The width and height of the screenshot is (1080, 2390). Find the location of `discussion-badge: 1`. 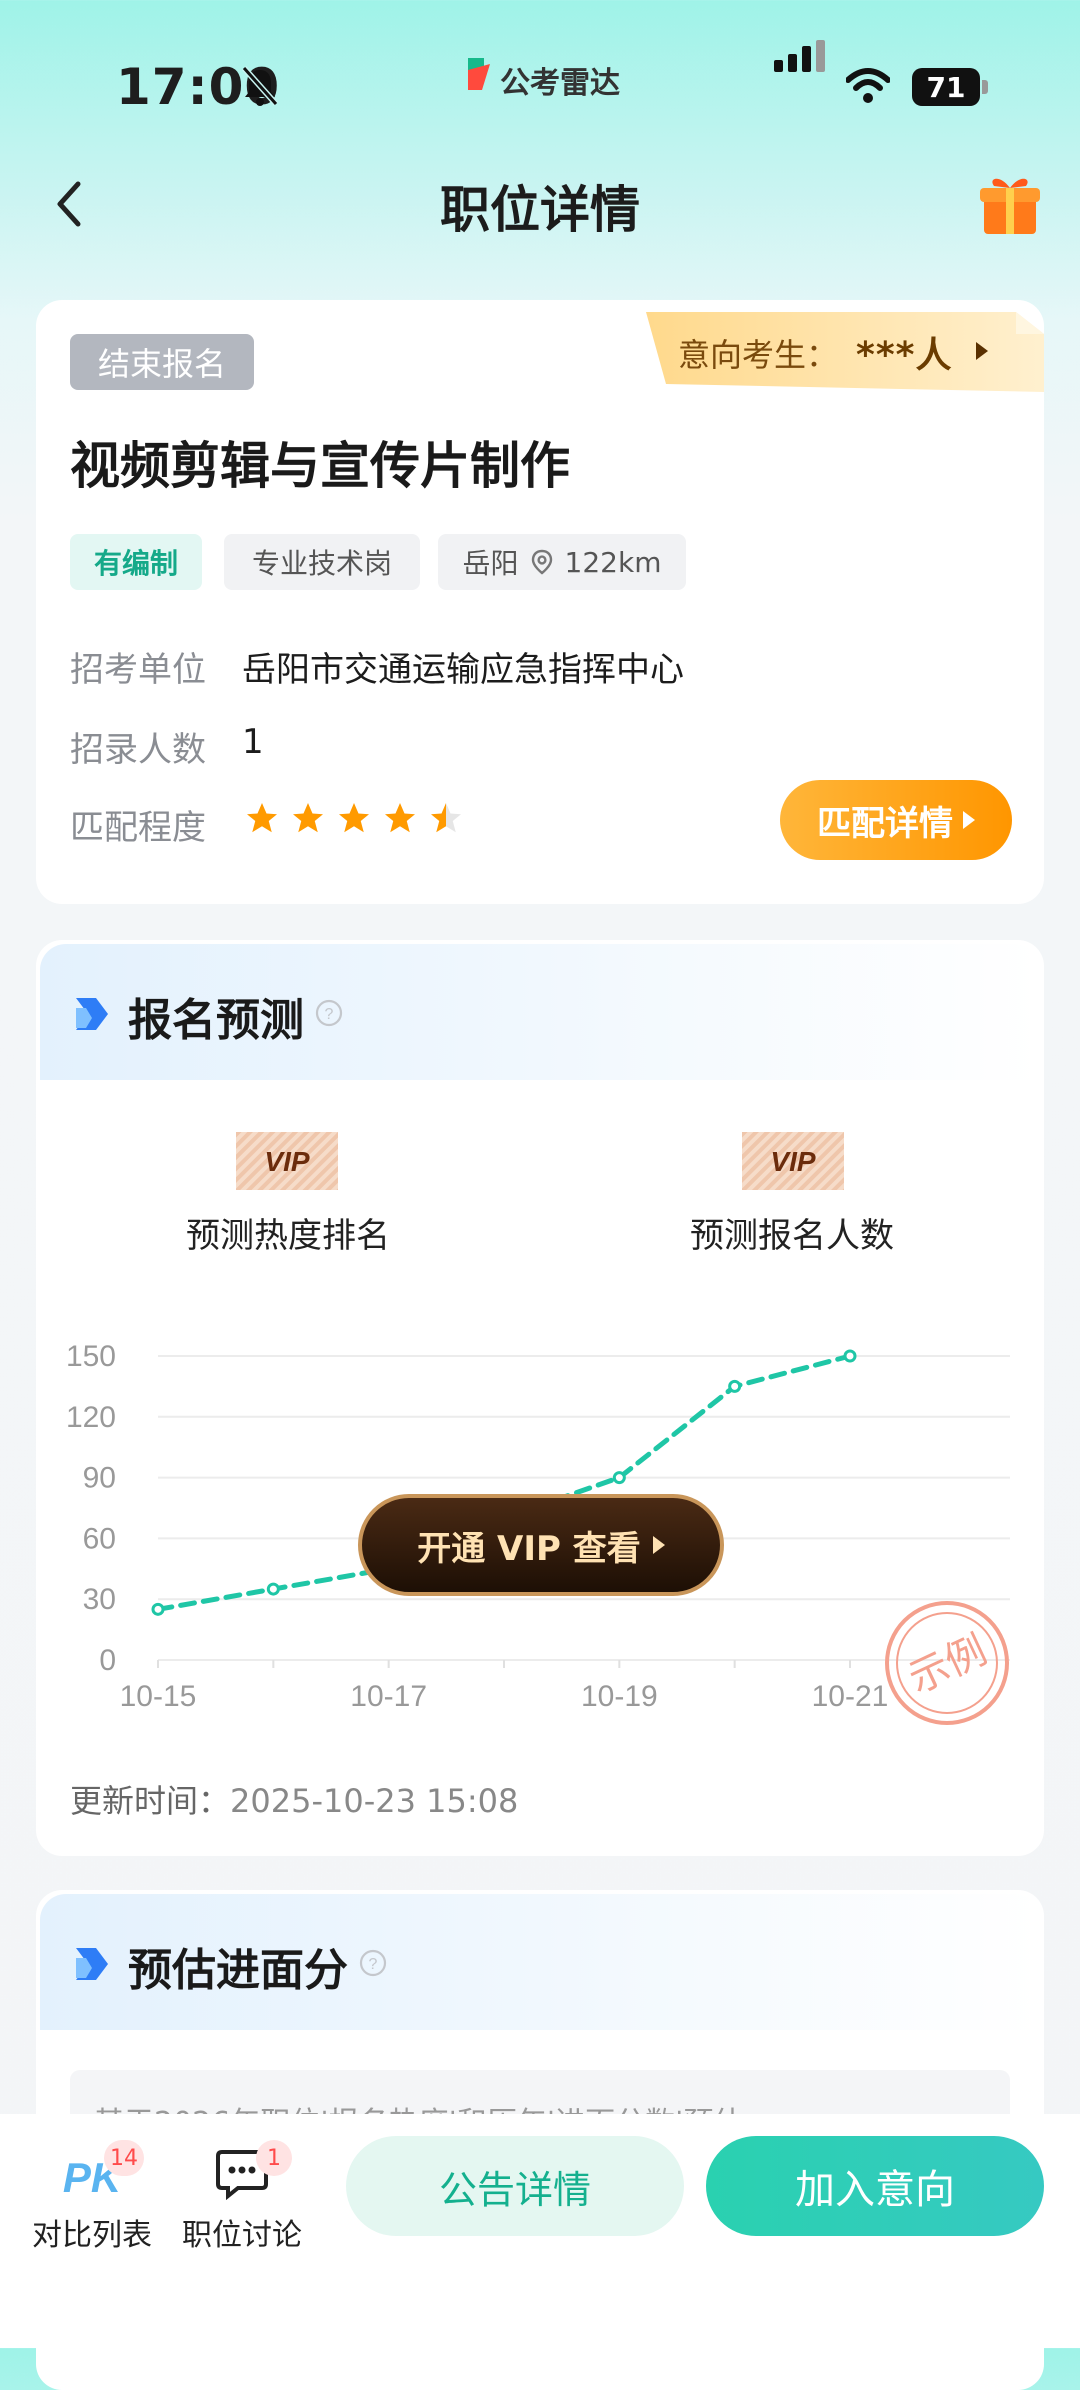

discussion-badge: 1 is located at coordinates (274, 2158).